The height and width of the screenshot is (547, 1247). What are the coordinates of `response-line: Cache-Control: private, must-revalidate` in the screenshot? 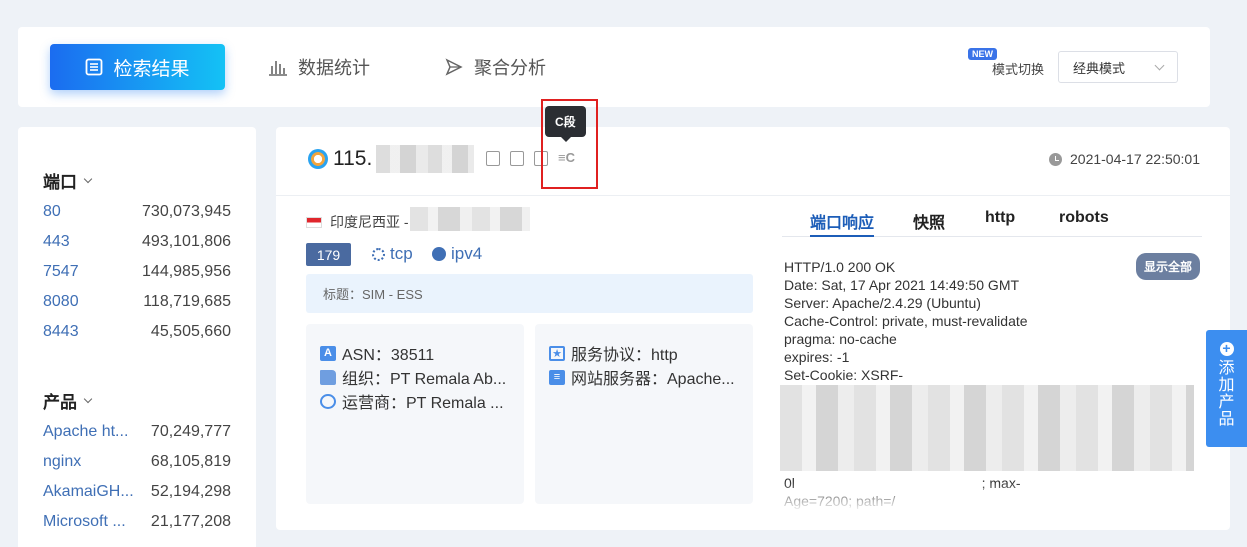 It's located at (906, 321).